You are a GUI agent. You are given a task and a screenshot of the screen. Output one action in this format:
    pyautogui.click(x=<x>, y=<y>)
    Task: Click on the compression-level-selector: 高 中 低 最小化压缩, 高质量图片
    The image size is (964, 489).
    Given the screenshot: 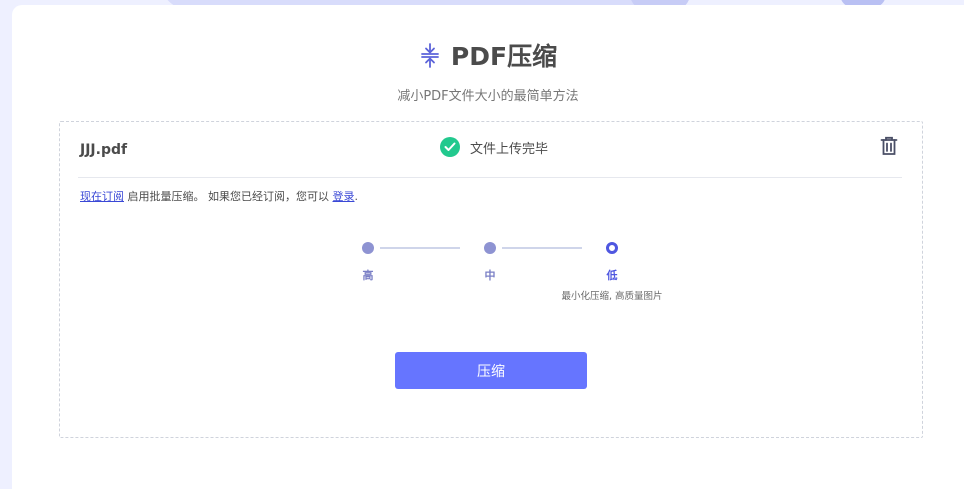 What is the action you would take?
    pyautogui.click(x=506, y=272)
    